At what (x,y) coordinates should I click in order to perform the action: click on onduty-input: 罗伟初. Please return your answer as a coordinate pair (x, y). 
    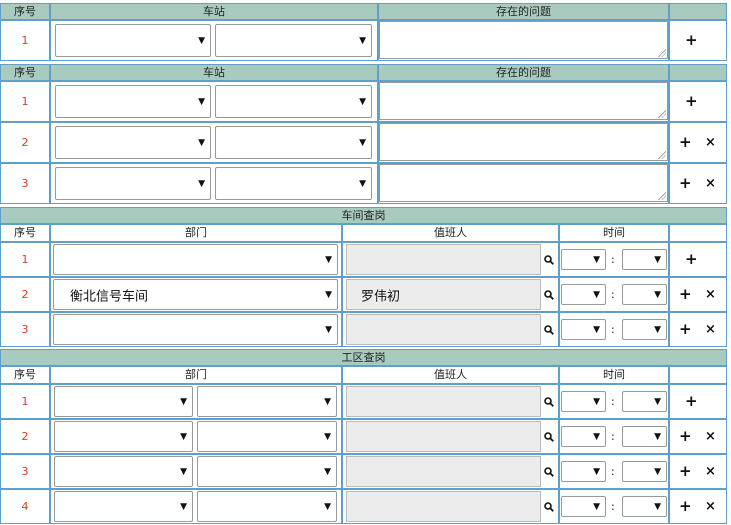
    Looking at the image, I should click on (443, 294).